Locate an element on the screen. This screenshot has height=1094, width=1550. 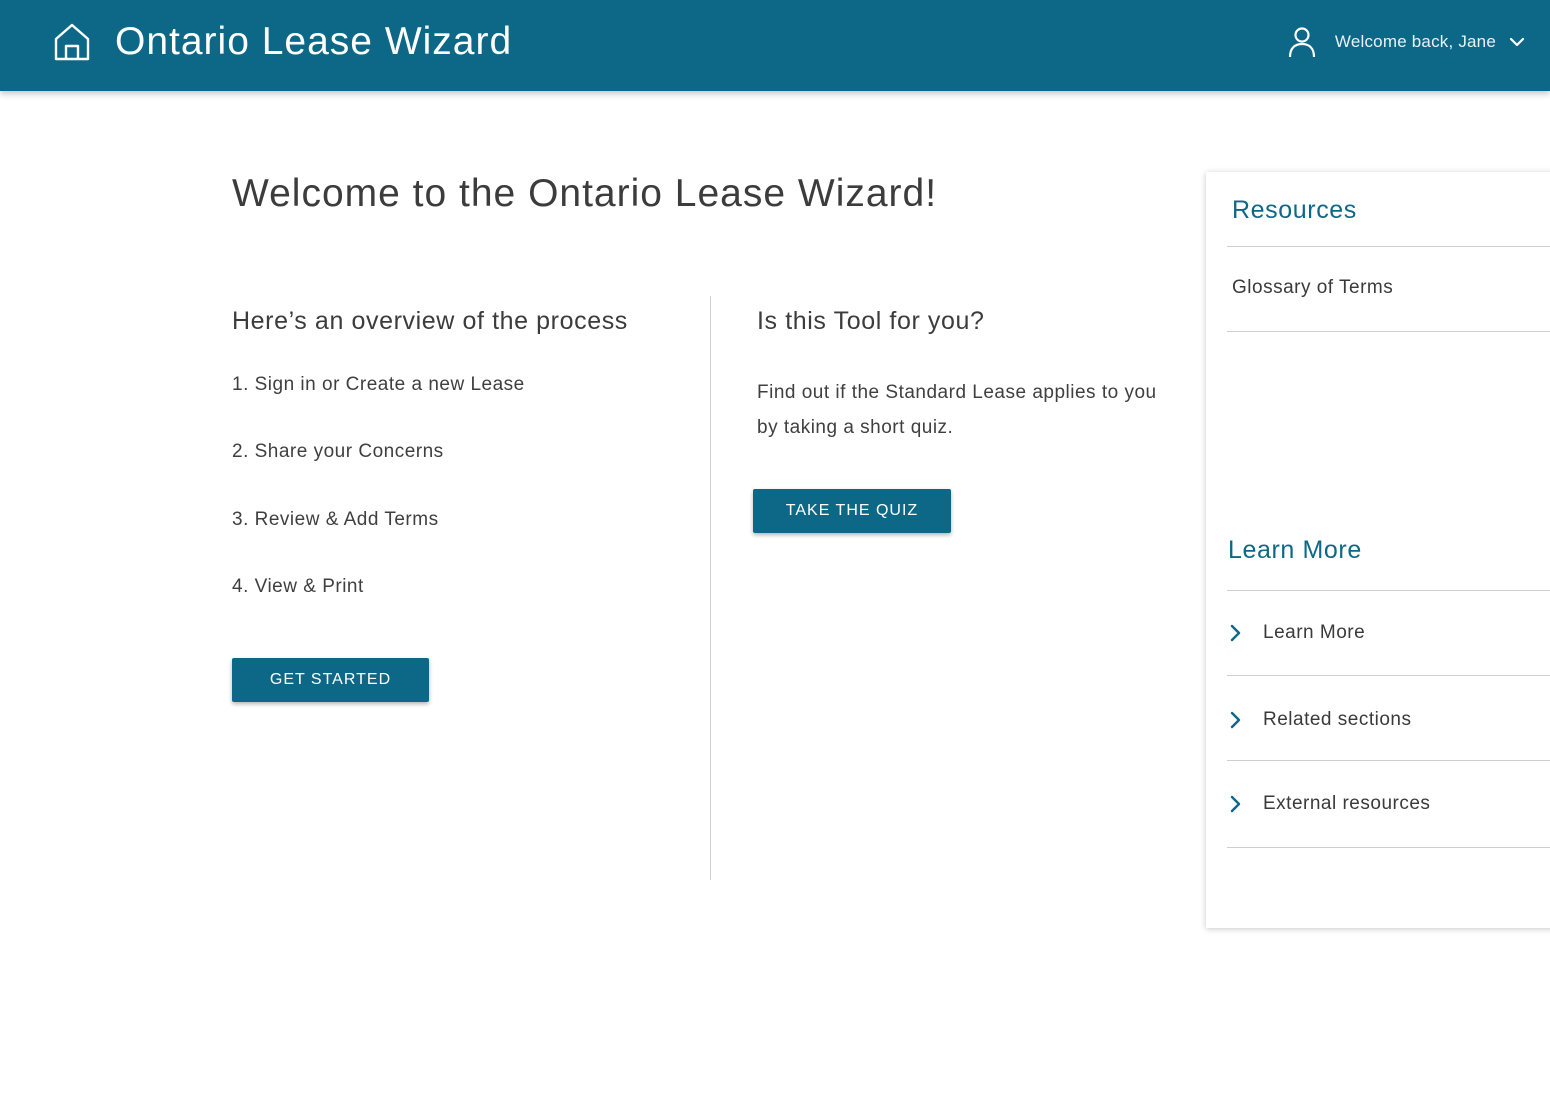
related-sections-item: Related sections is located at coordinates (1319, 720).